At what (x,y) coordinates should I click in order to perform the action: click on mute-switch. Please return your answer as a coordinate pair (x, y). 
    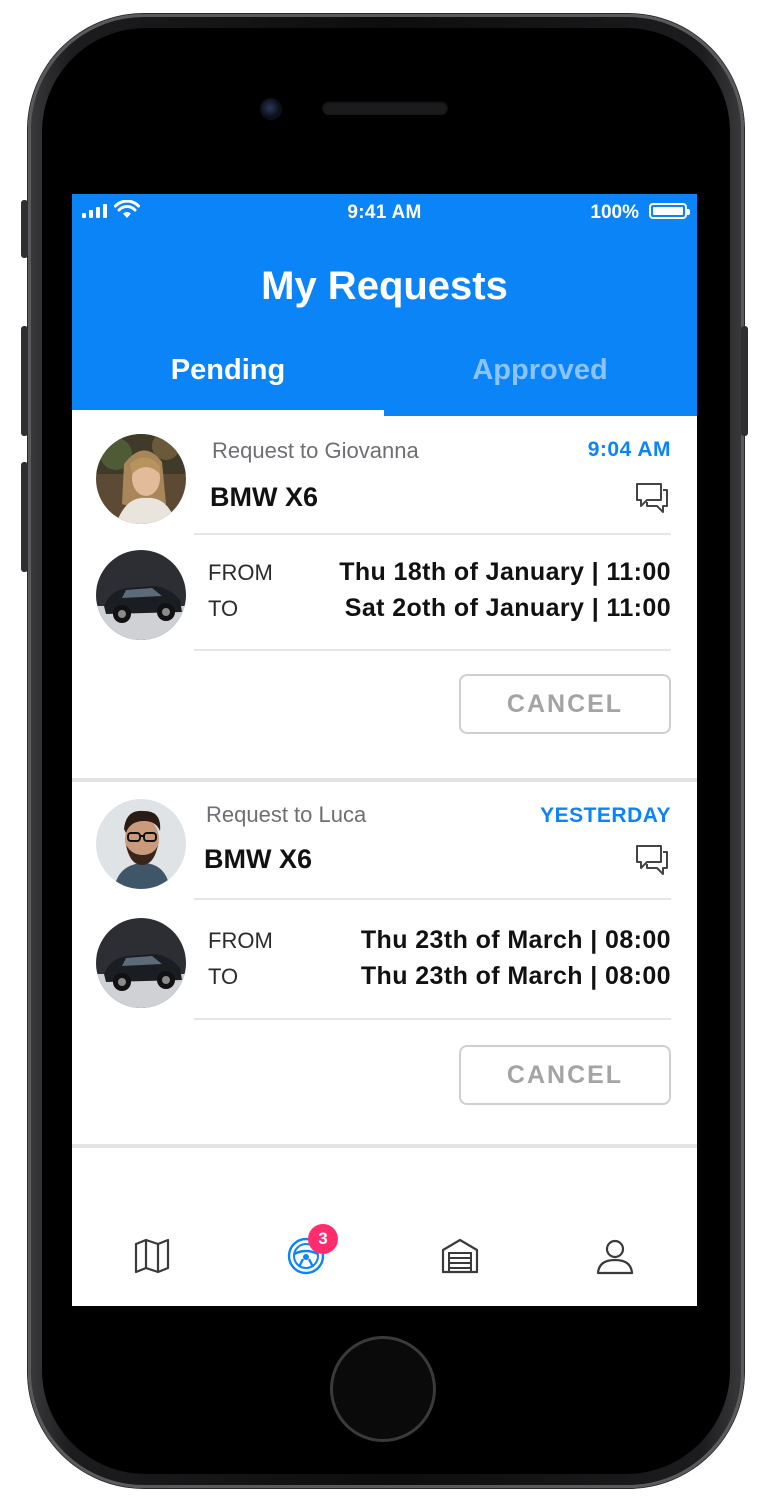
    Looking at the image, I should click on (24, 229).